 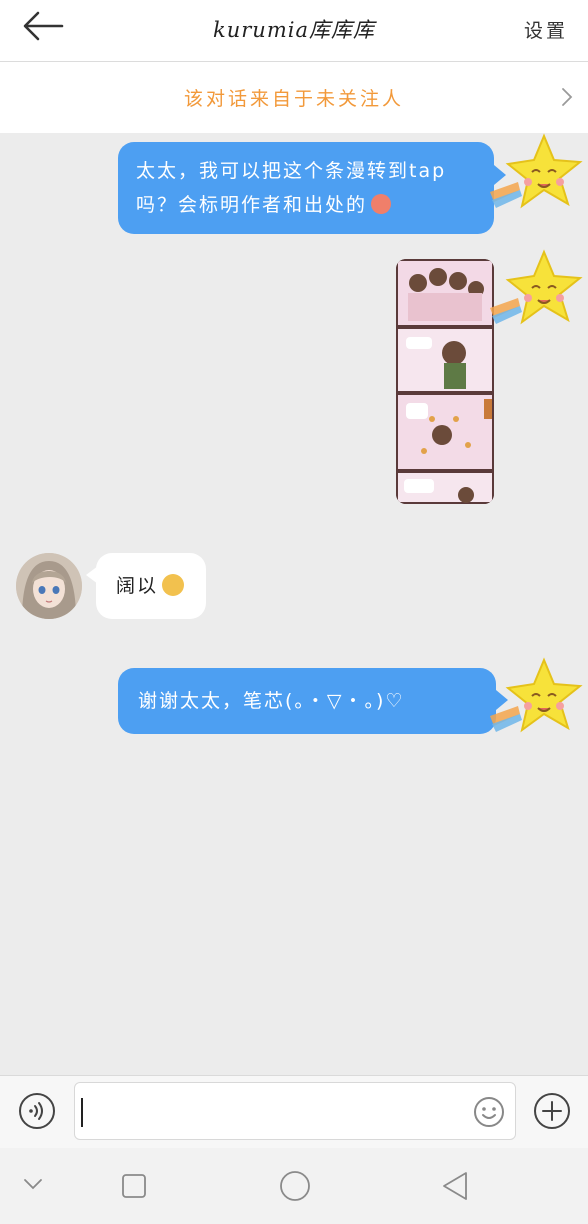 I want to click on smiley-icon, so click(x=489, y=1112).